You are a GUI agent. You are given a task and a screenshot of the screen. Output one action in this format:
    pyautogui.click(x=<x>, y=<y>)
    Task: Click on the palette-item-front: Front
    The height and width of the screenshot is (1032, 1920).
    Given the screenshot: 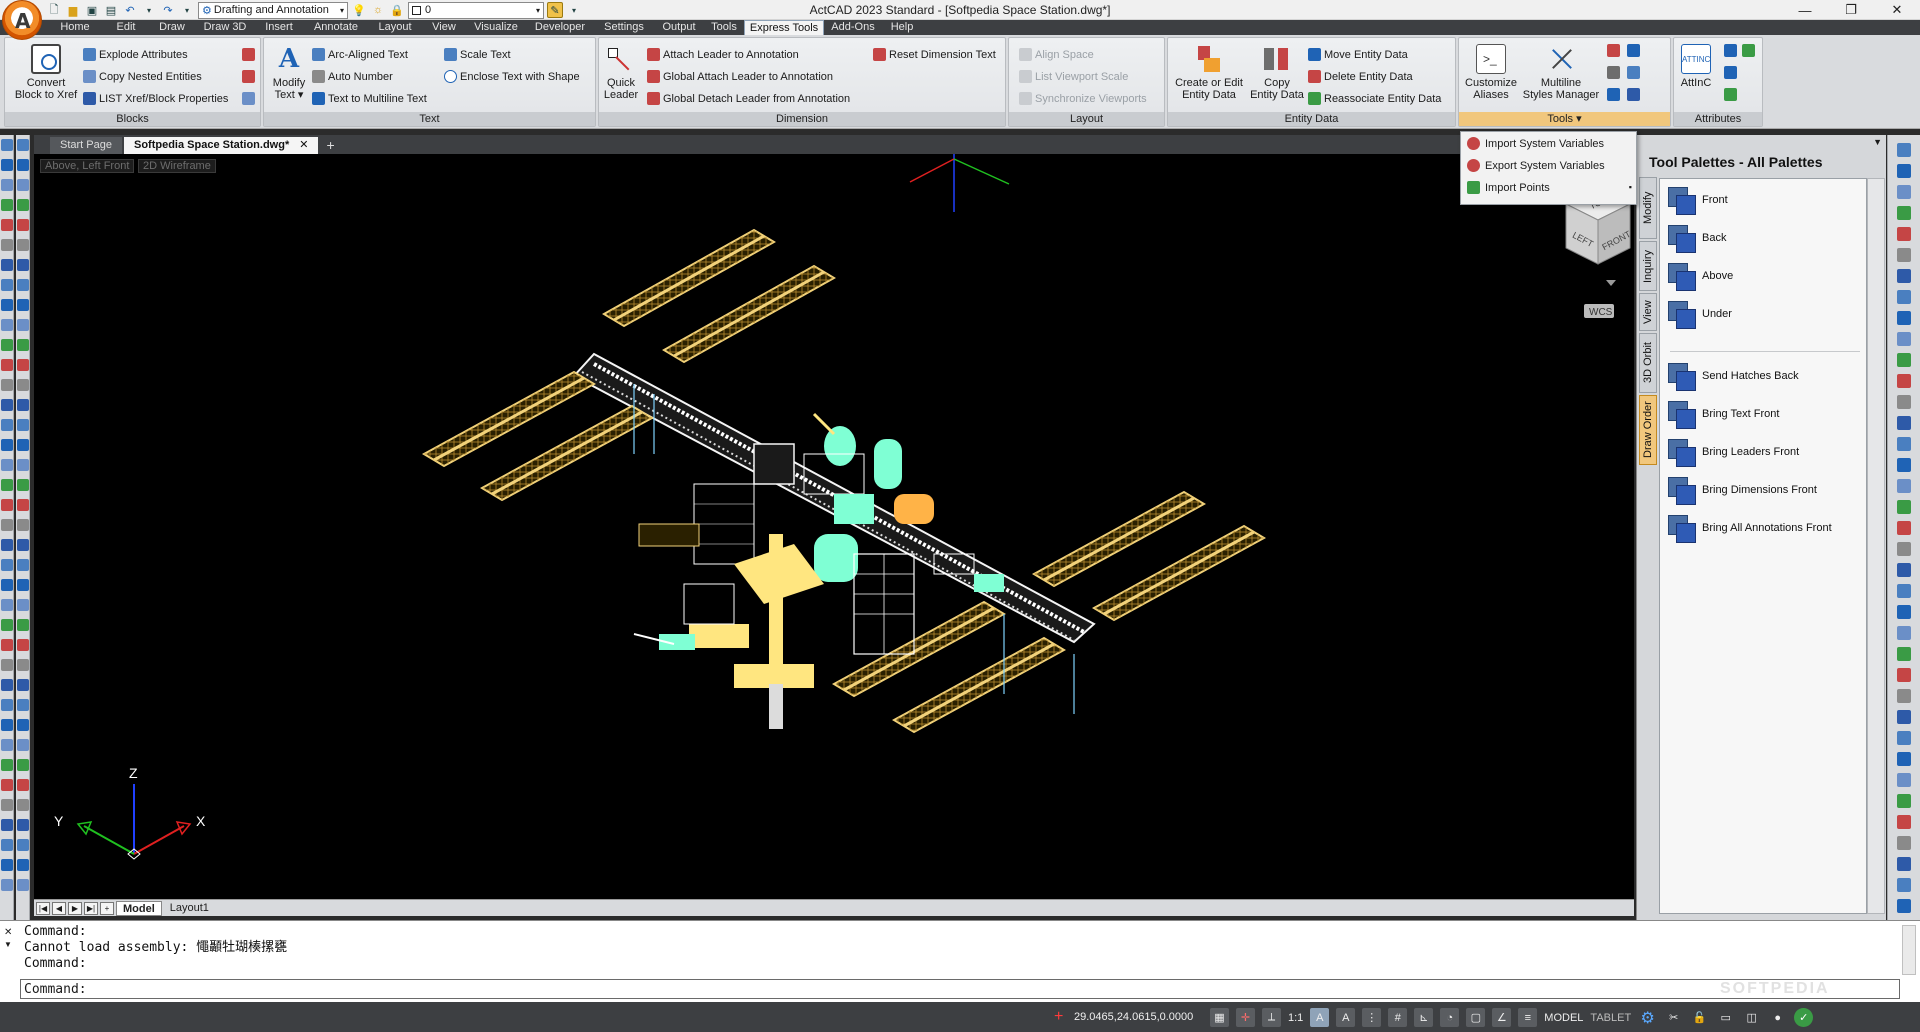 What is the action you would take?
    pyautogui.click(x=1697, y=200)
    